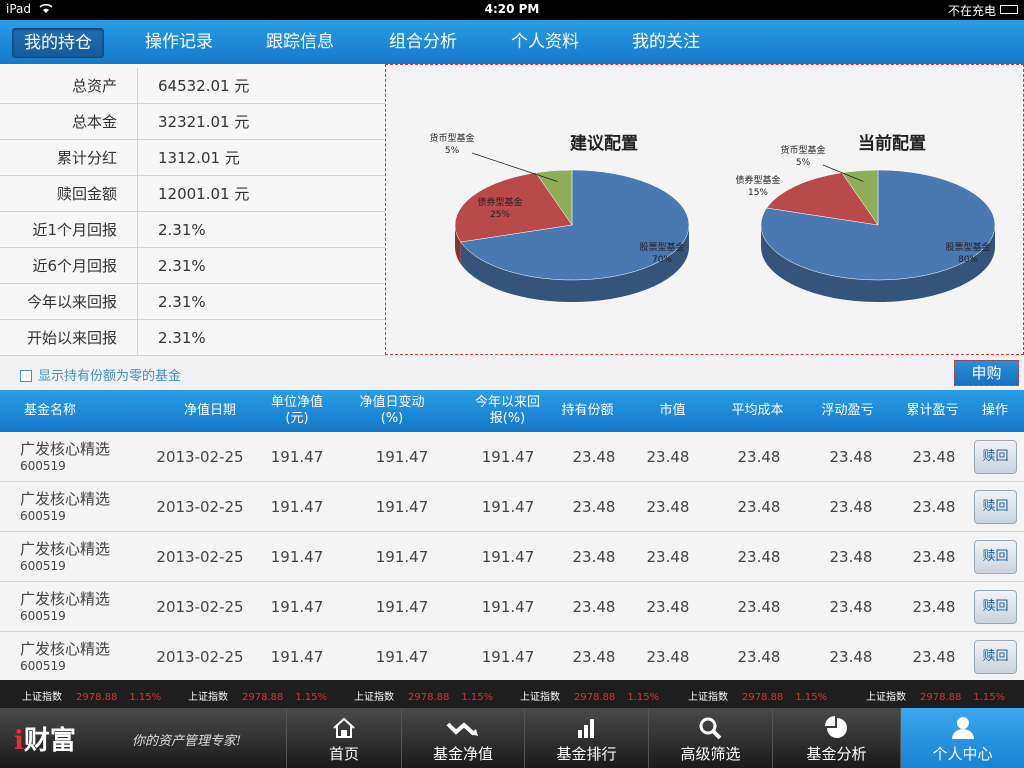  Describe the element at coordinates (499, 202) in the screenshot. I see `slice-name: 债券型基金` at that location.